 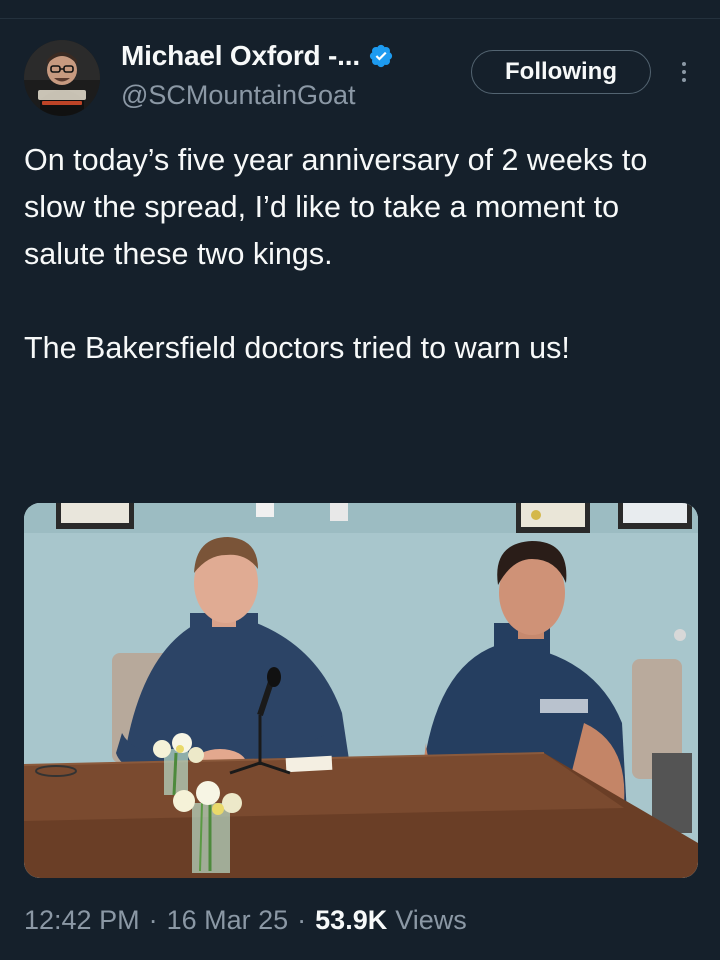 What do you see at coordinates (684, 72) in the screenshot?
I see `more-vertical-icon` at bounding box center [684, 72].